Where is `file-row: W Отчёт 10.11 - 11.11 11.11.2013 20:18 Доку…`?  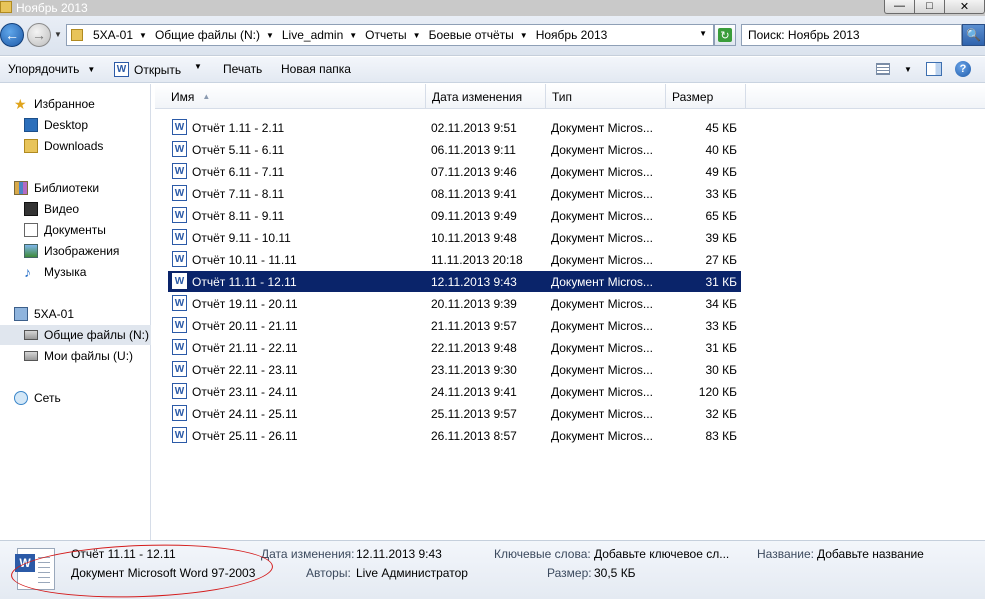
file-row: W Отчёт 10.11 - 11.11 11.11.2013 20:18 Доку… is located at coordinates (454, 259).